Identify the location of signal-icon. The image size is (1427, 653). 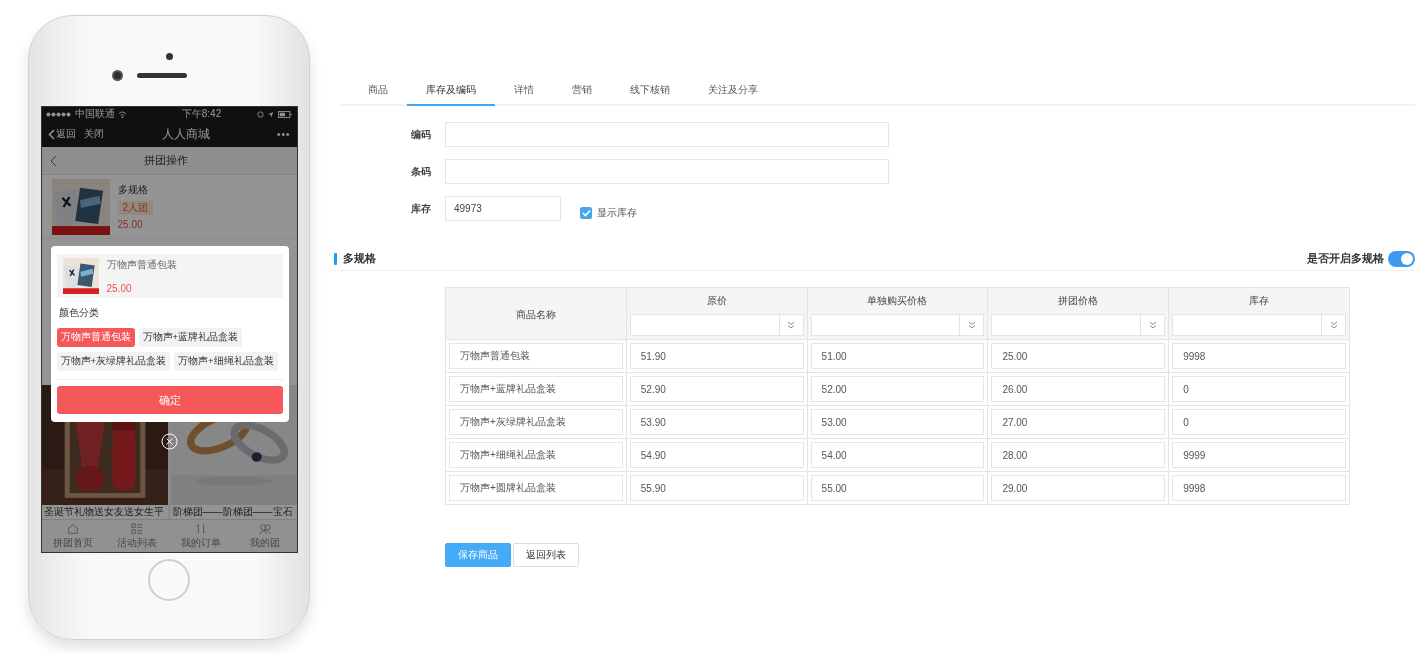
(58, 114).